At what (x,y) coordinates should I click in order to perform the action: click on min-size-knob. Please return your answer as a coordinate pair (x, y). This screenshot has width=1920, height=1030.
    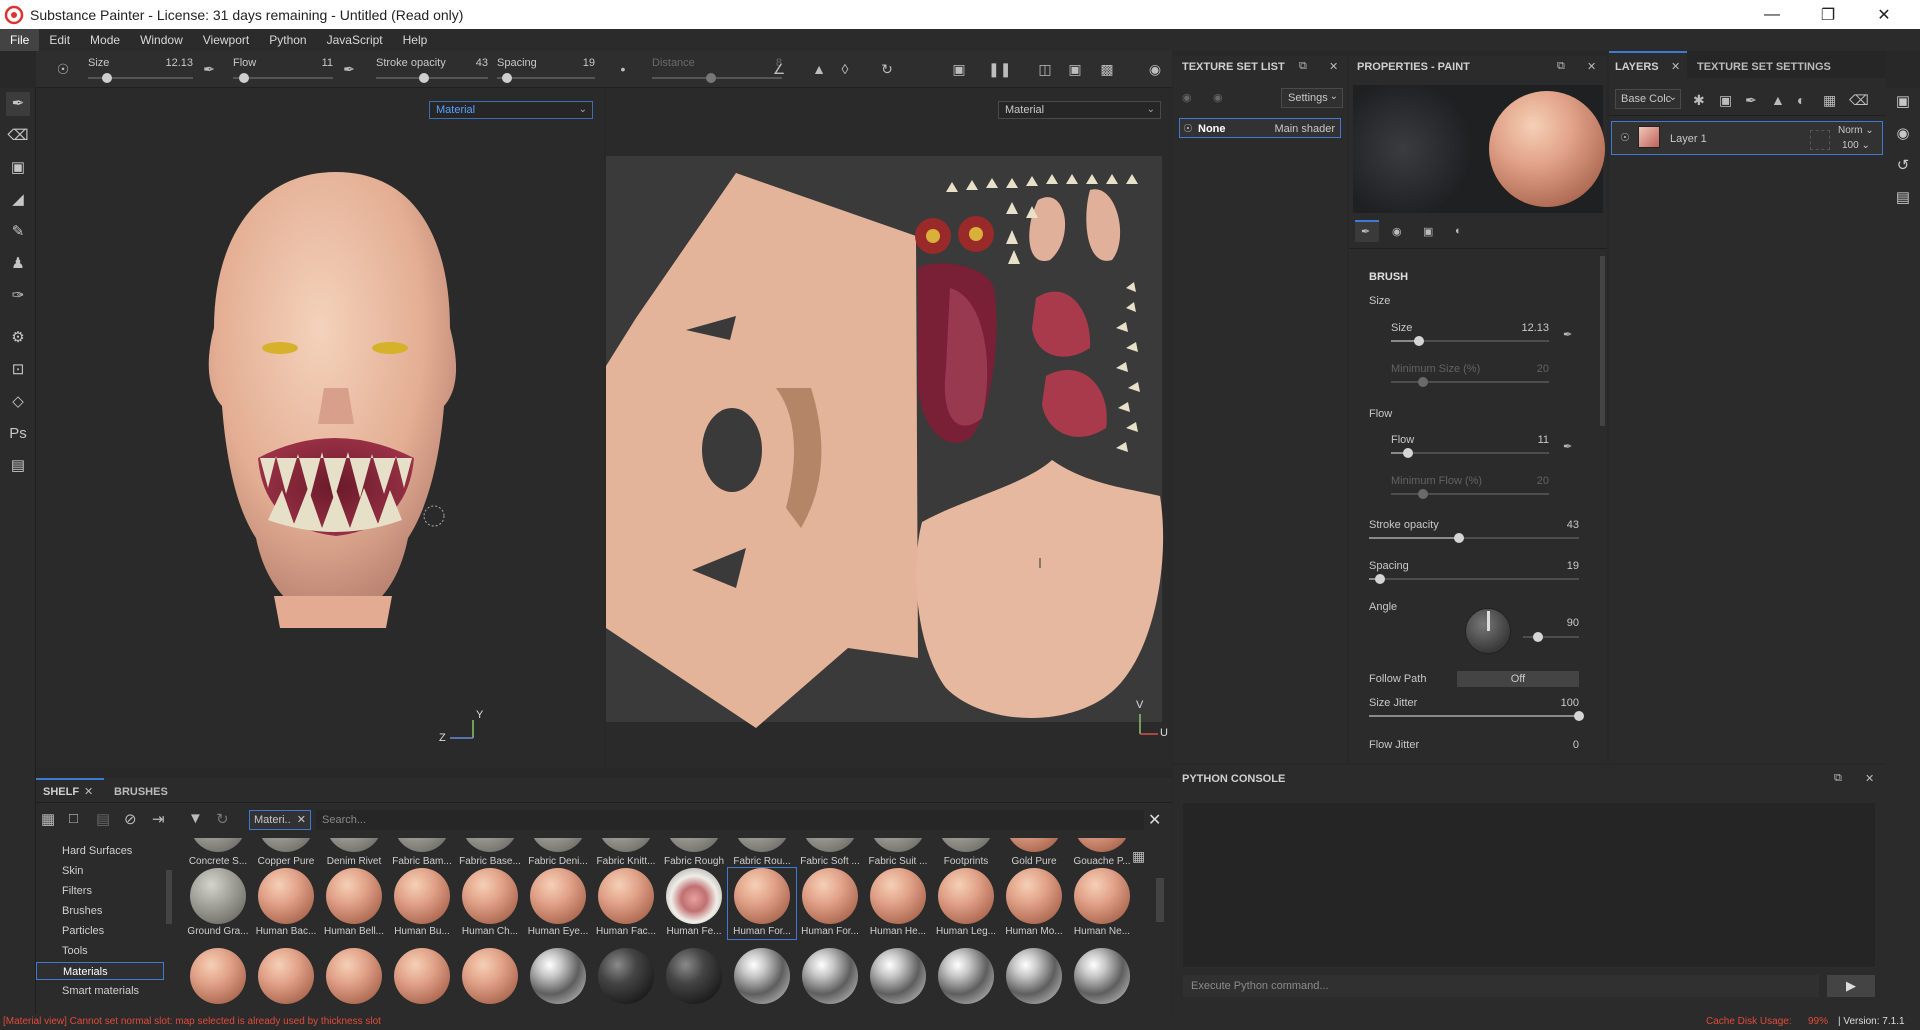
    Looking at the image, I should click on (1422, 382).